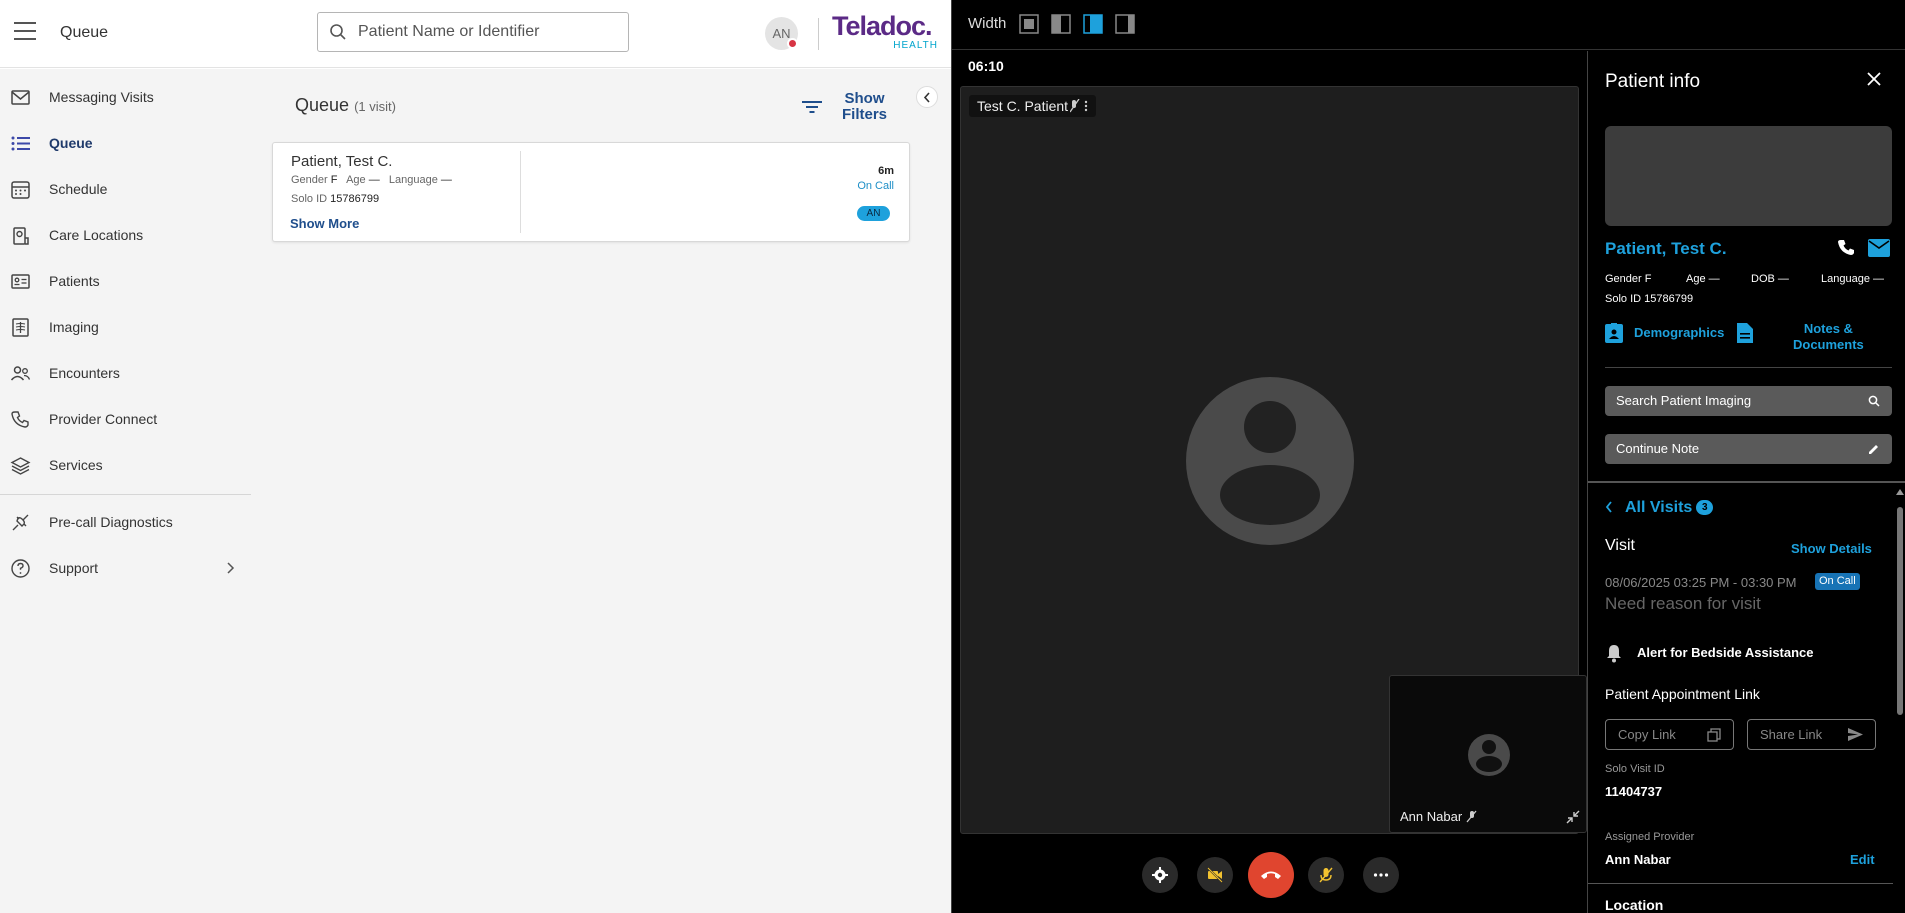  Describe the element at coordinates (1847, 248) in the screenshot. I see `phone-icon` at that location.